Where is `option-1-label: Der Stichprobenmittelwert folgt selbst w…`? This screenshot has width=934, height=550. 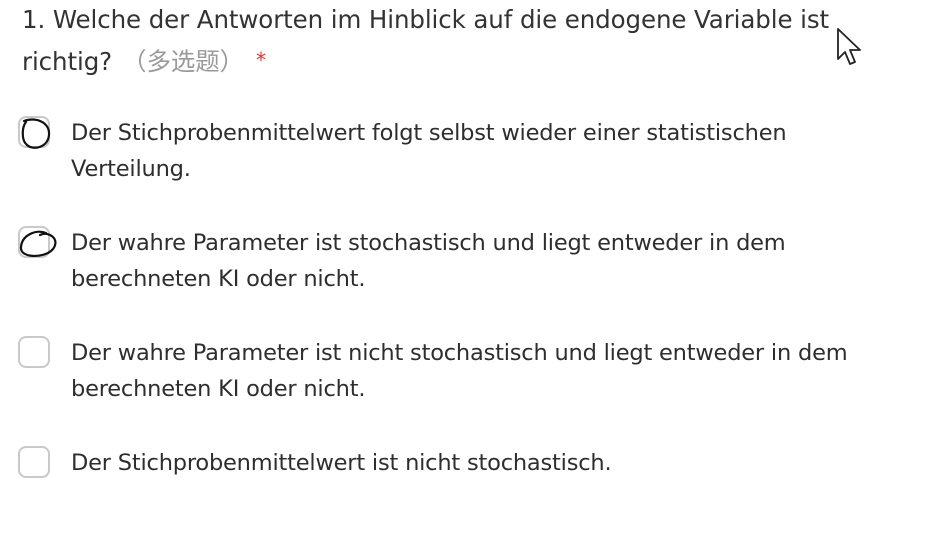
option-1-label: Der Stichprobenmittelwert folgt selbst w… is located at coordinates (488, 151).